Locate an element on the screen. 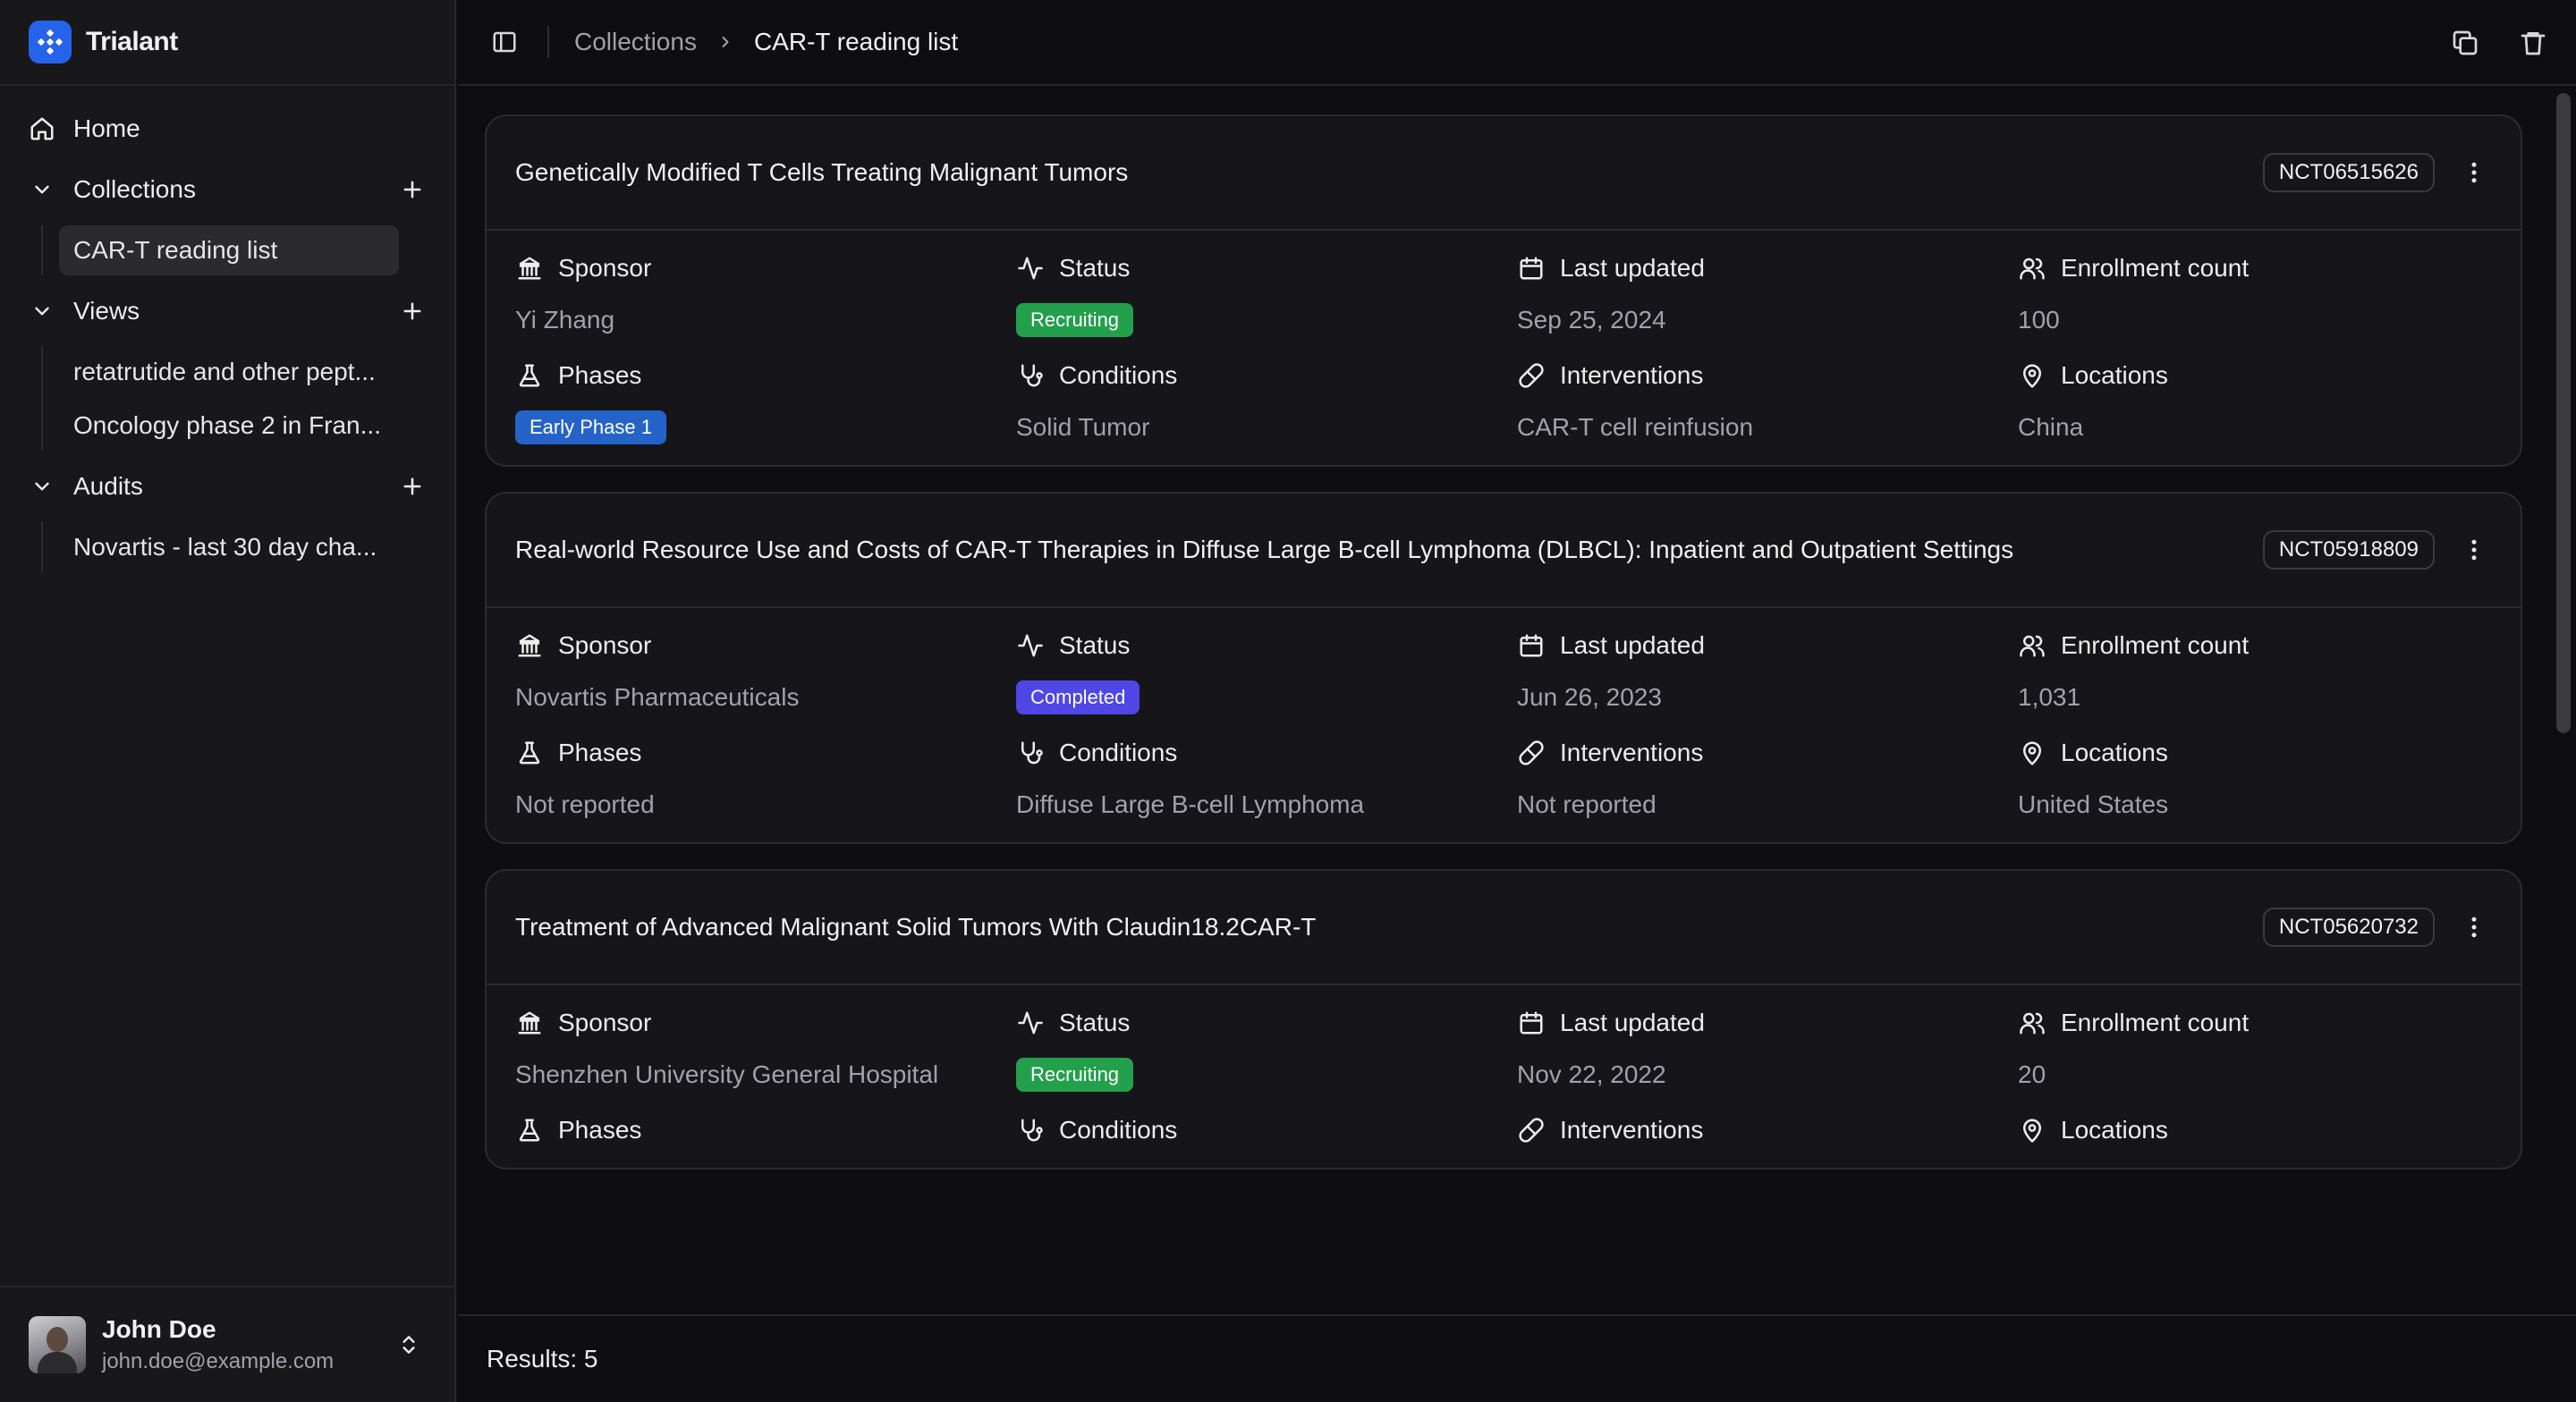 This screenshot has height=1402, width=2576. breadcrumb: Collections CAR-T reading list is located at coordinates (766, 42).